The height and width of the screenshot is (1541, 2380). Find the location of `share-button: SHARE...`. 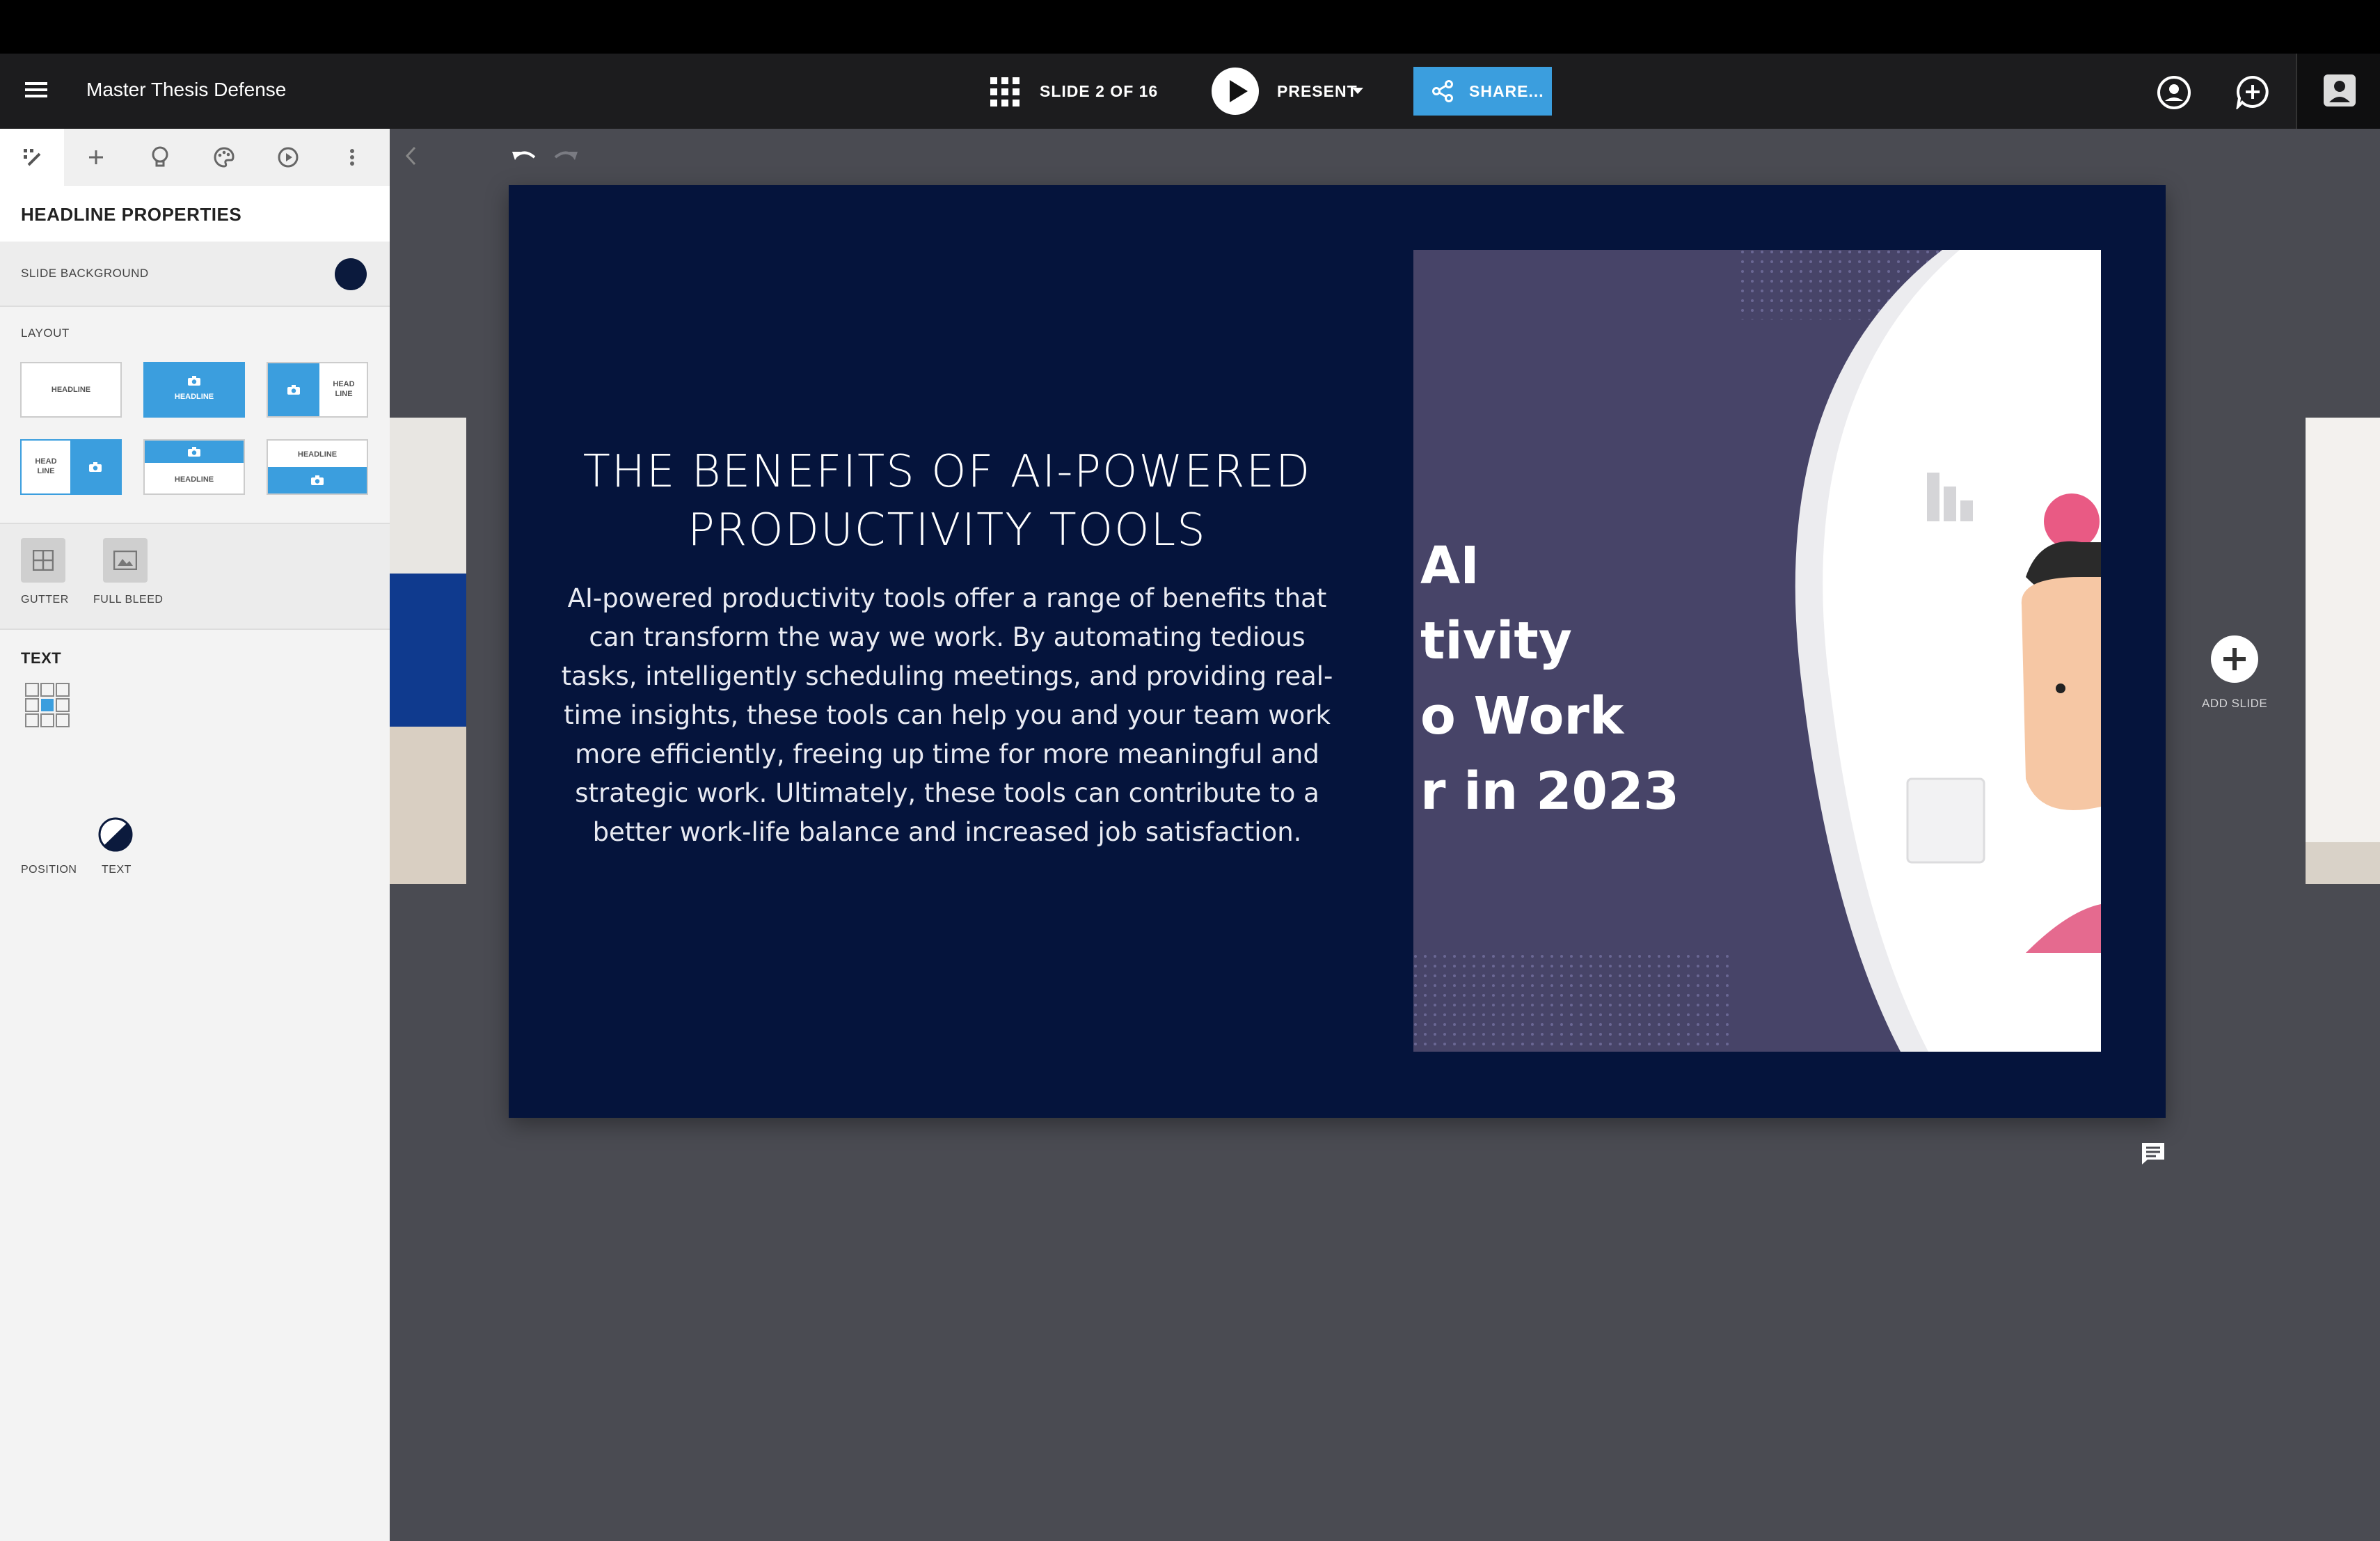

share-button: SHARE... is located at coordinates (1482, 91).